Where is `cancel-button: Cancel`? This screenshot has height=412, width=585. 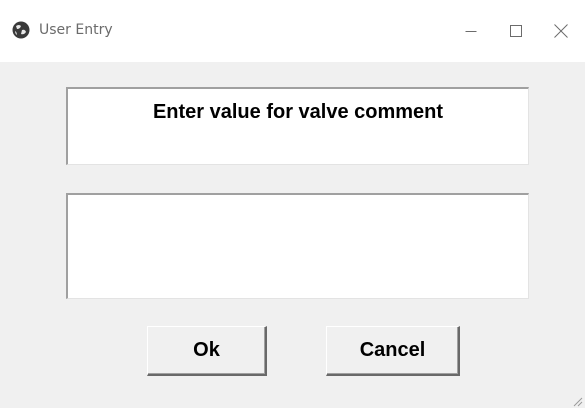 cancel-button: Cancel is located at coordinates (393, 351).